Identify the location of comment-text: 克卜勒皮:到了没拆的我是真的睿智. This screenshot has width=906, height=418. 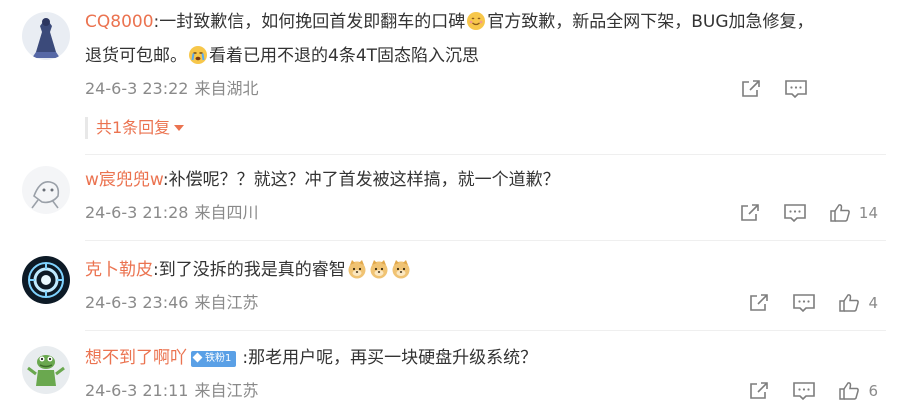
(485, 270).